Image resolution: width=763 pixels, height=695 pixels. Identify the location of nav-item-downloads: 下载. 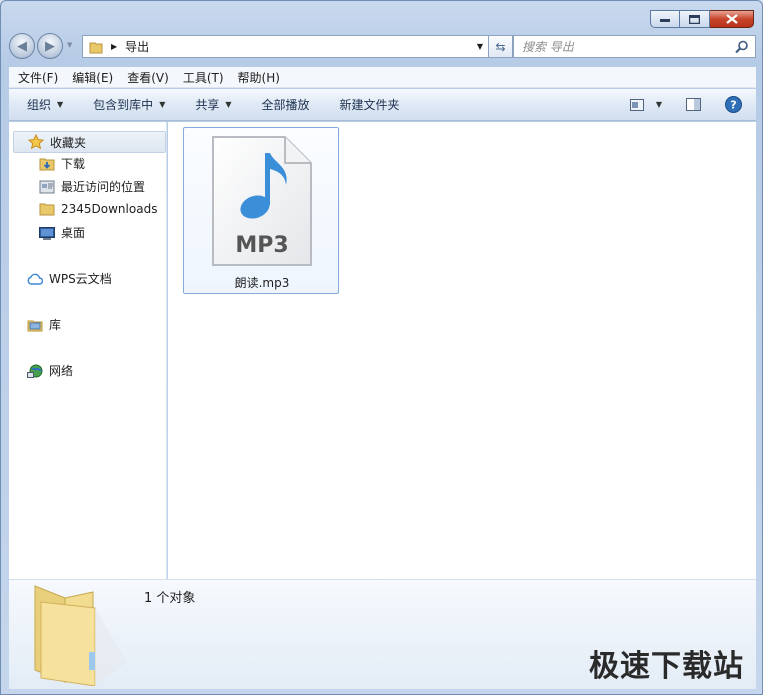
(62, 163).